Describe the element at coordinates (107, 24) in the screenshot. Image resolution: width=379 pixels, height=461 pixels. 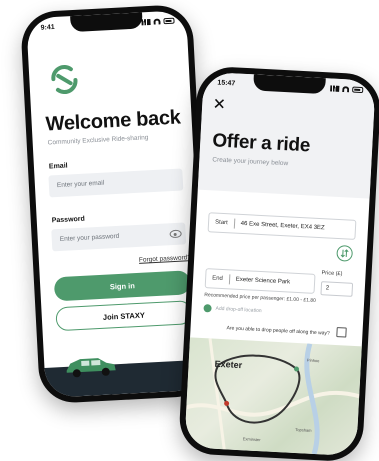
I see `status-bar: 9:41` at that location.